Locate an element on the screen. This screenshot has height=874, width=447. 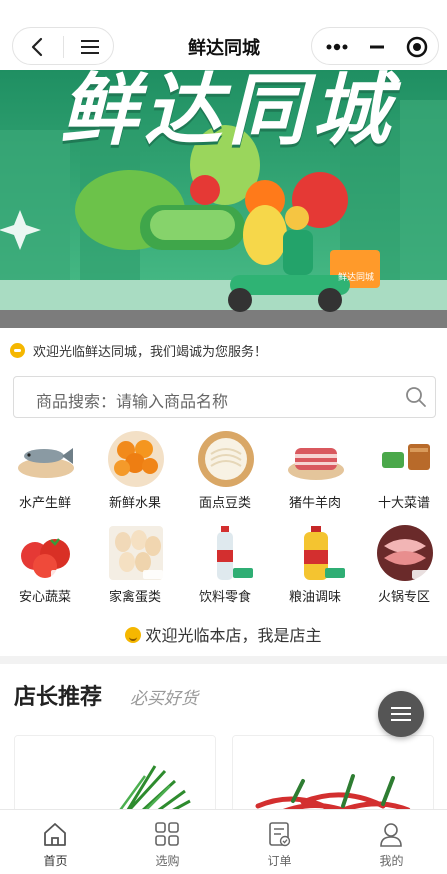
top-nav-bar: 鲜达同城 is located at coordinates (223, 35).